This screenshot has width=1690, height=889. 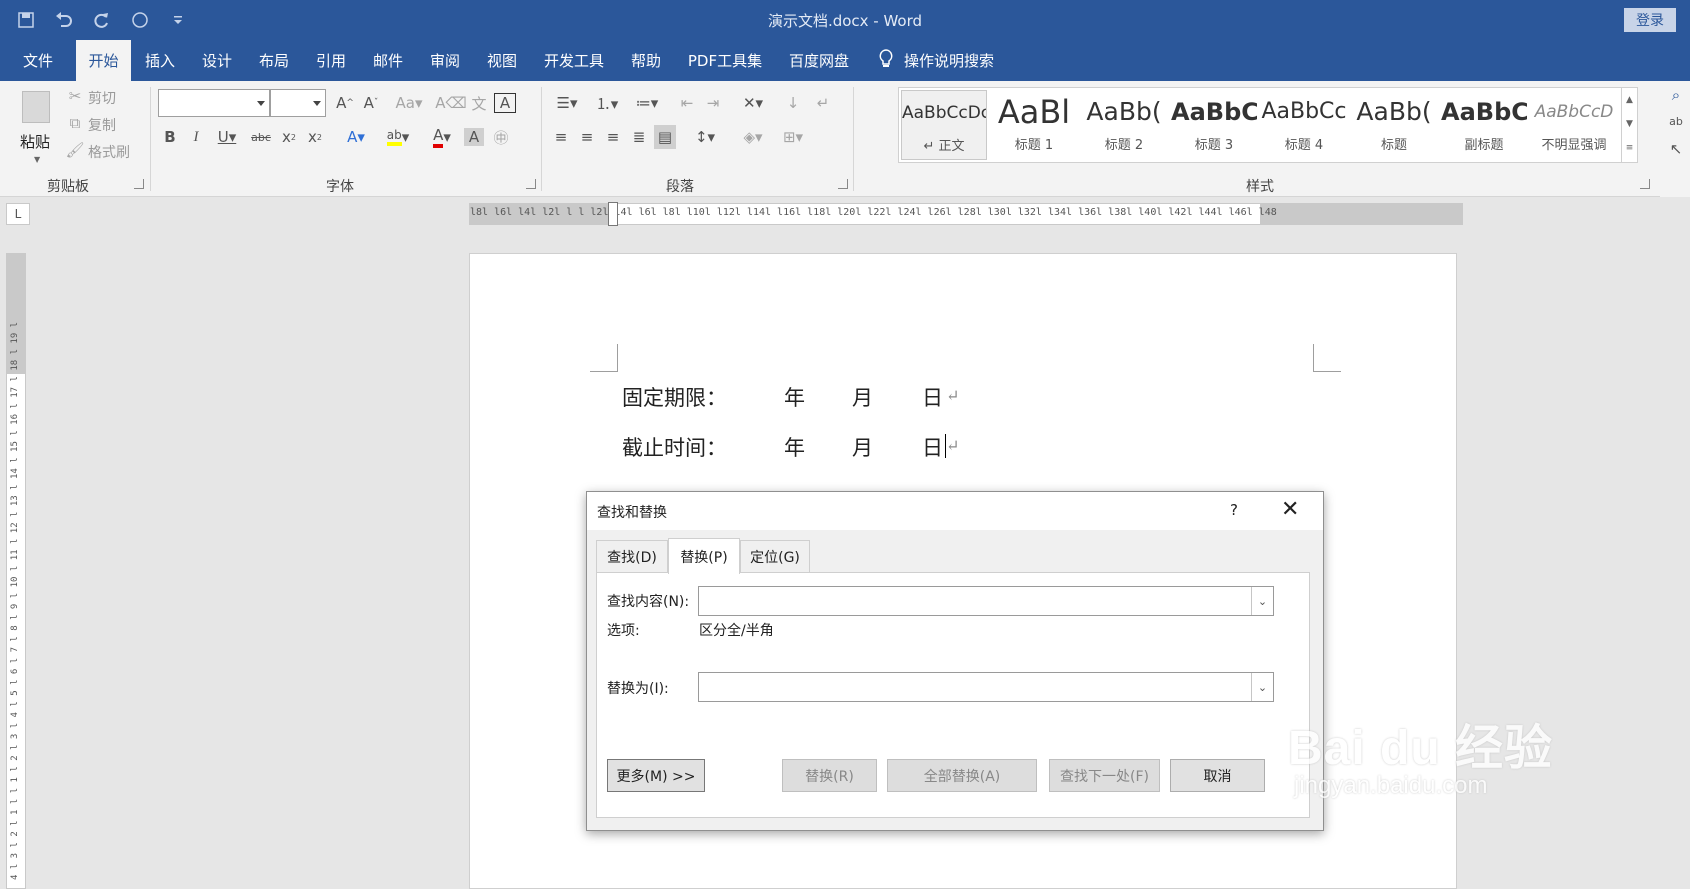 I want to click on tab-replace: 替换(P), so click(x=704, y=556).